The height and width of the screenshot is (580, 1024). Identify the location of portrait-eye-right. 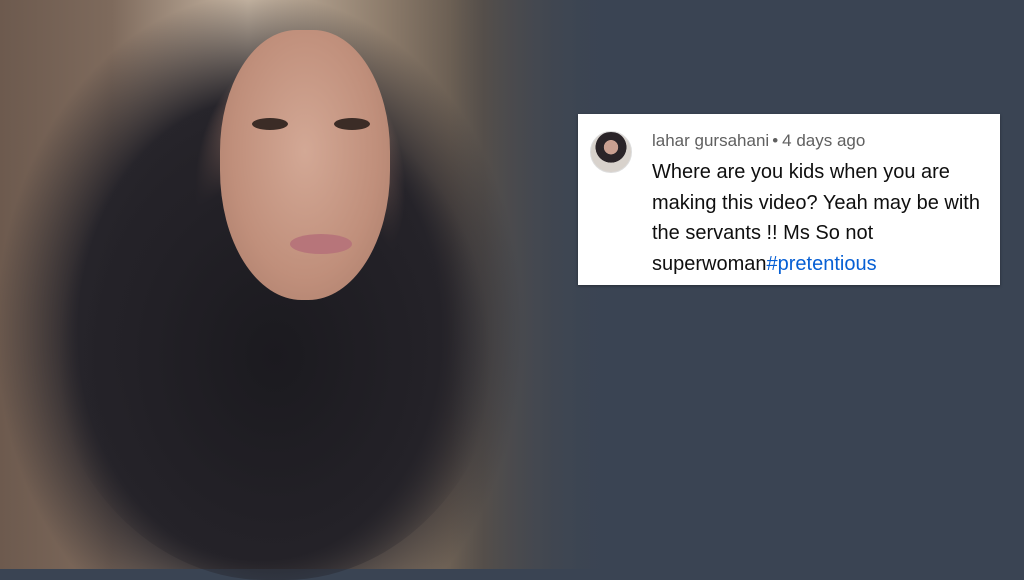
(352, 124).